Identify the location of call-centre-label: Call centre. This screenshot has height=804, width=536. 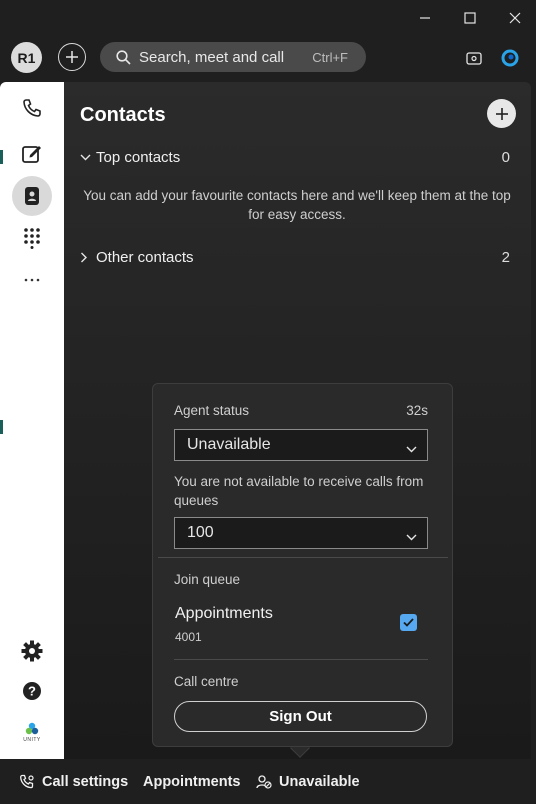
(206, 681).